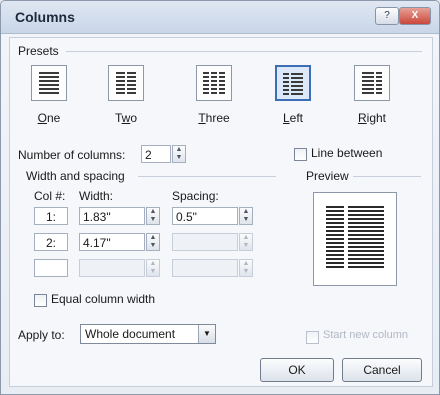  I want to click on chevron-down-icon: ▼, so click(206, 334).